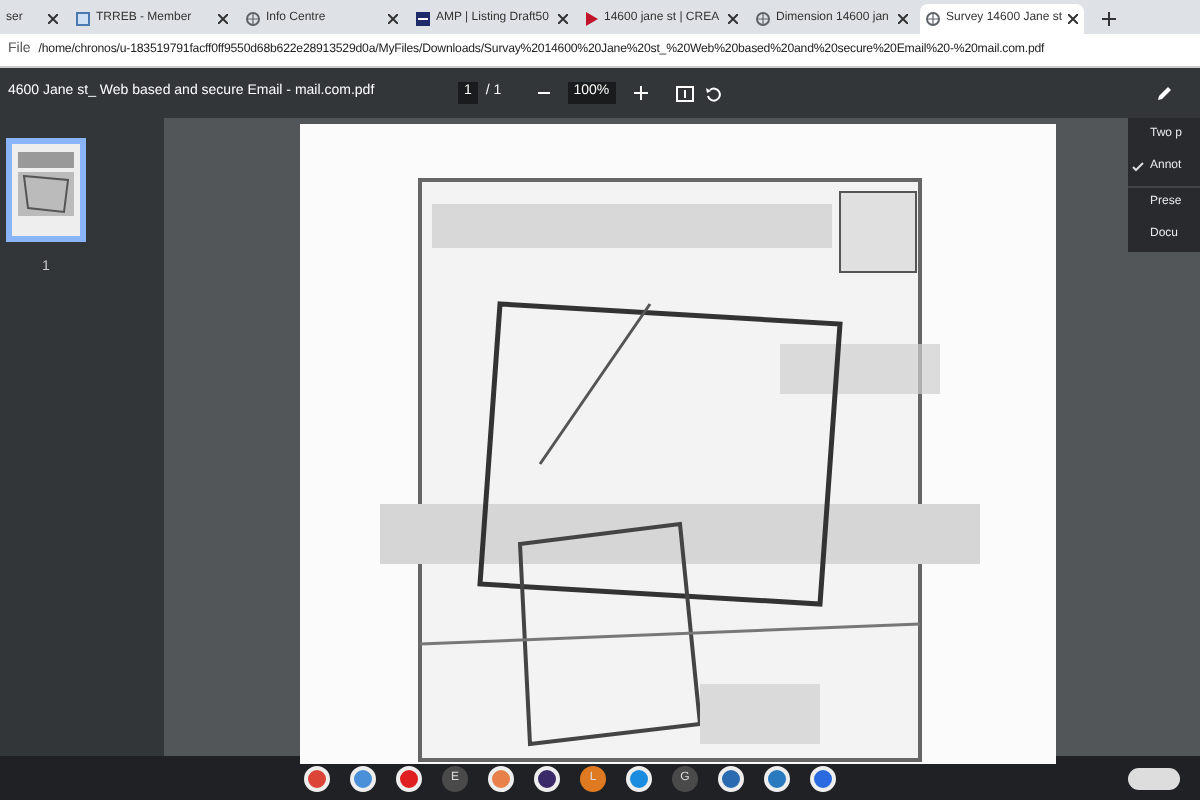  Describe the element at coordinates (592, 19) in the screenshot. I see `flag-icon` at that location.